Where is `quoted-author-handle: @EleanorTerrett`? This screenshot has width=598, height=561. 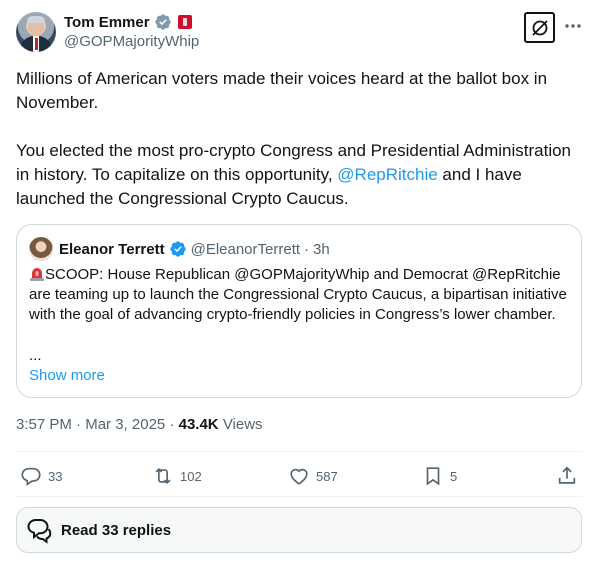
quoted-author-handle: @EleanorTerrett is located at coordinates (245, 249).